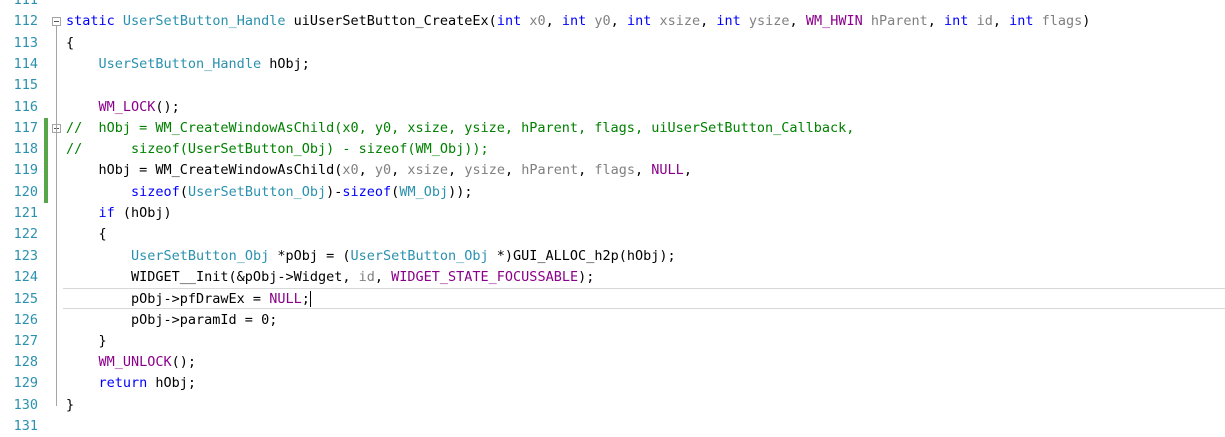 Image resolution: width=1225 pixels, height=437 pixels. What do you see at coordinates (131, 362) in the screenshot?
I see `code-text: WM_UNLOCK();` at bounding box center [131, 362].